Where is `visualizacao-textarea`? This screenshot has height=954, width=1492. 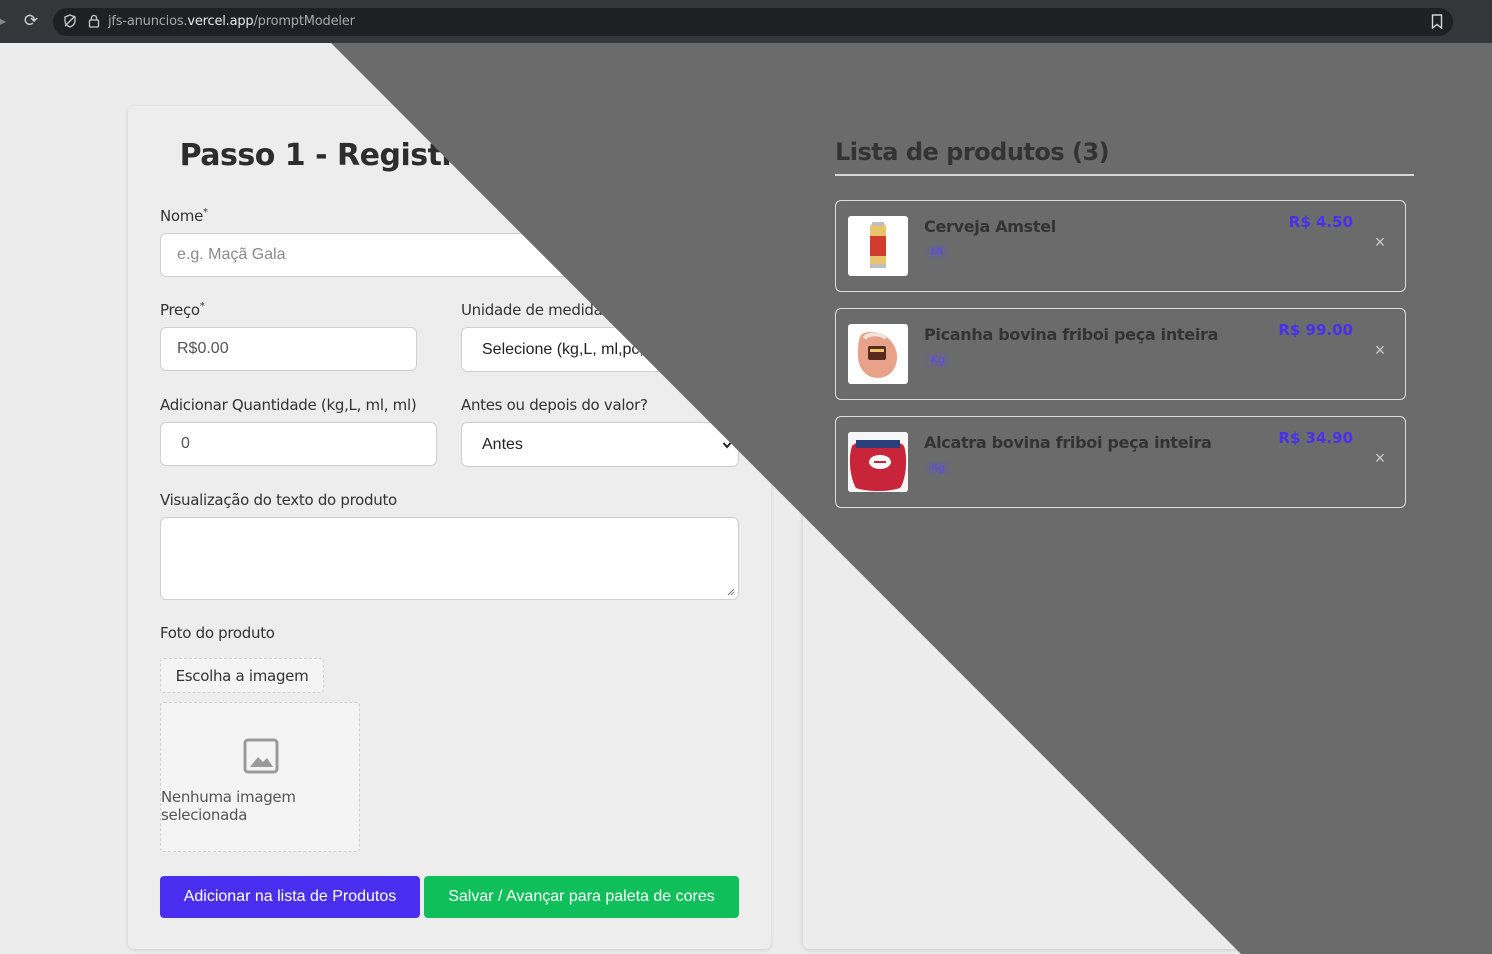 visualizacao-textarea is located at coordinates (449, 558).